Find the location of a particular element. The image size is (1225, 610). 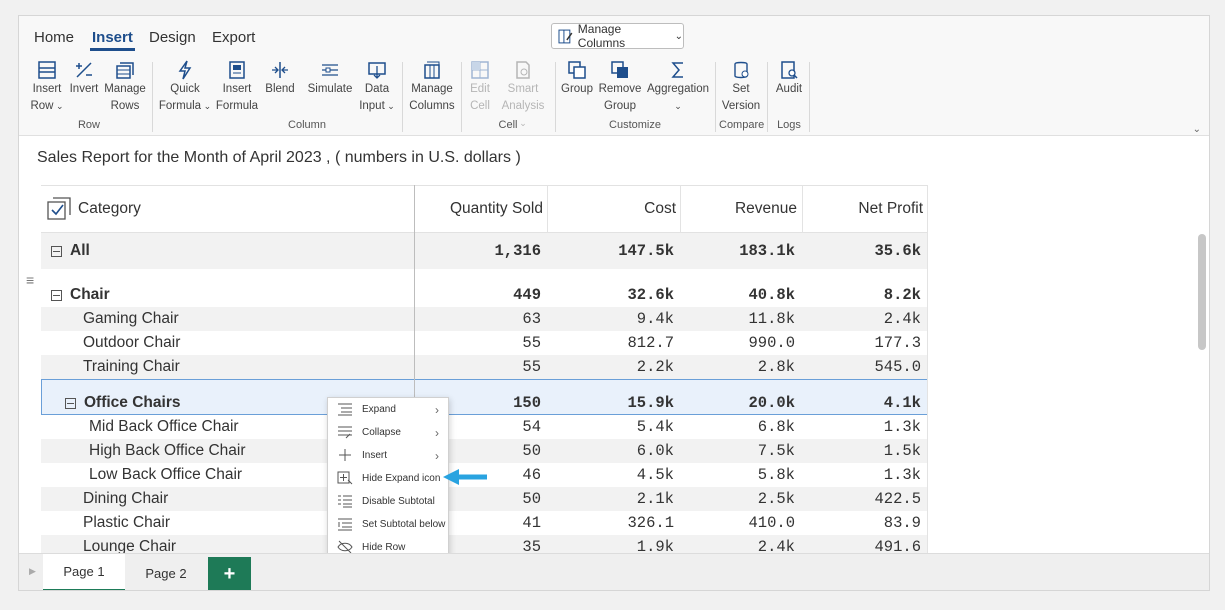

category-header: Category is located at coordinates (227, 209).